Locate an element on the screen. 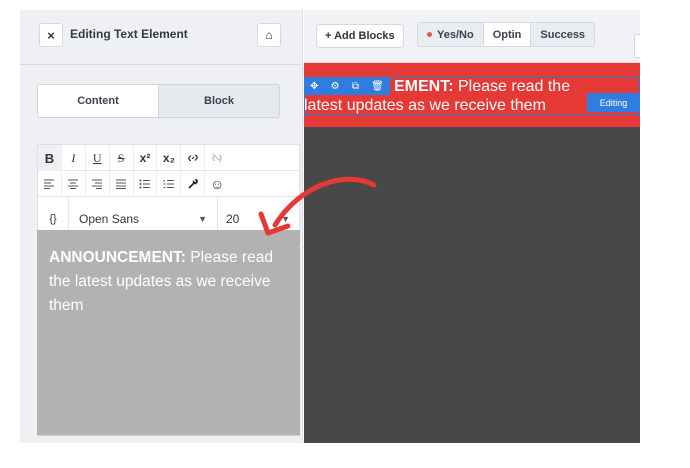 This screenshot has width=690, height=468. state-yes-no: Yes/No is located at coordinates (450, 34).